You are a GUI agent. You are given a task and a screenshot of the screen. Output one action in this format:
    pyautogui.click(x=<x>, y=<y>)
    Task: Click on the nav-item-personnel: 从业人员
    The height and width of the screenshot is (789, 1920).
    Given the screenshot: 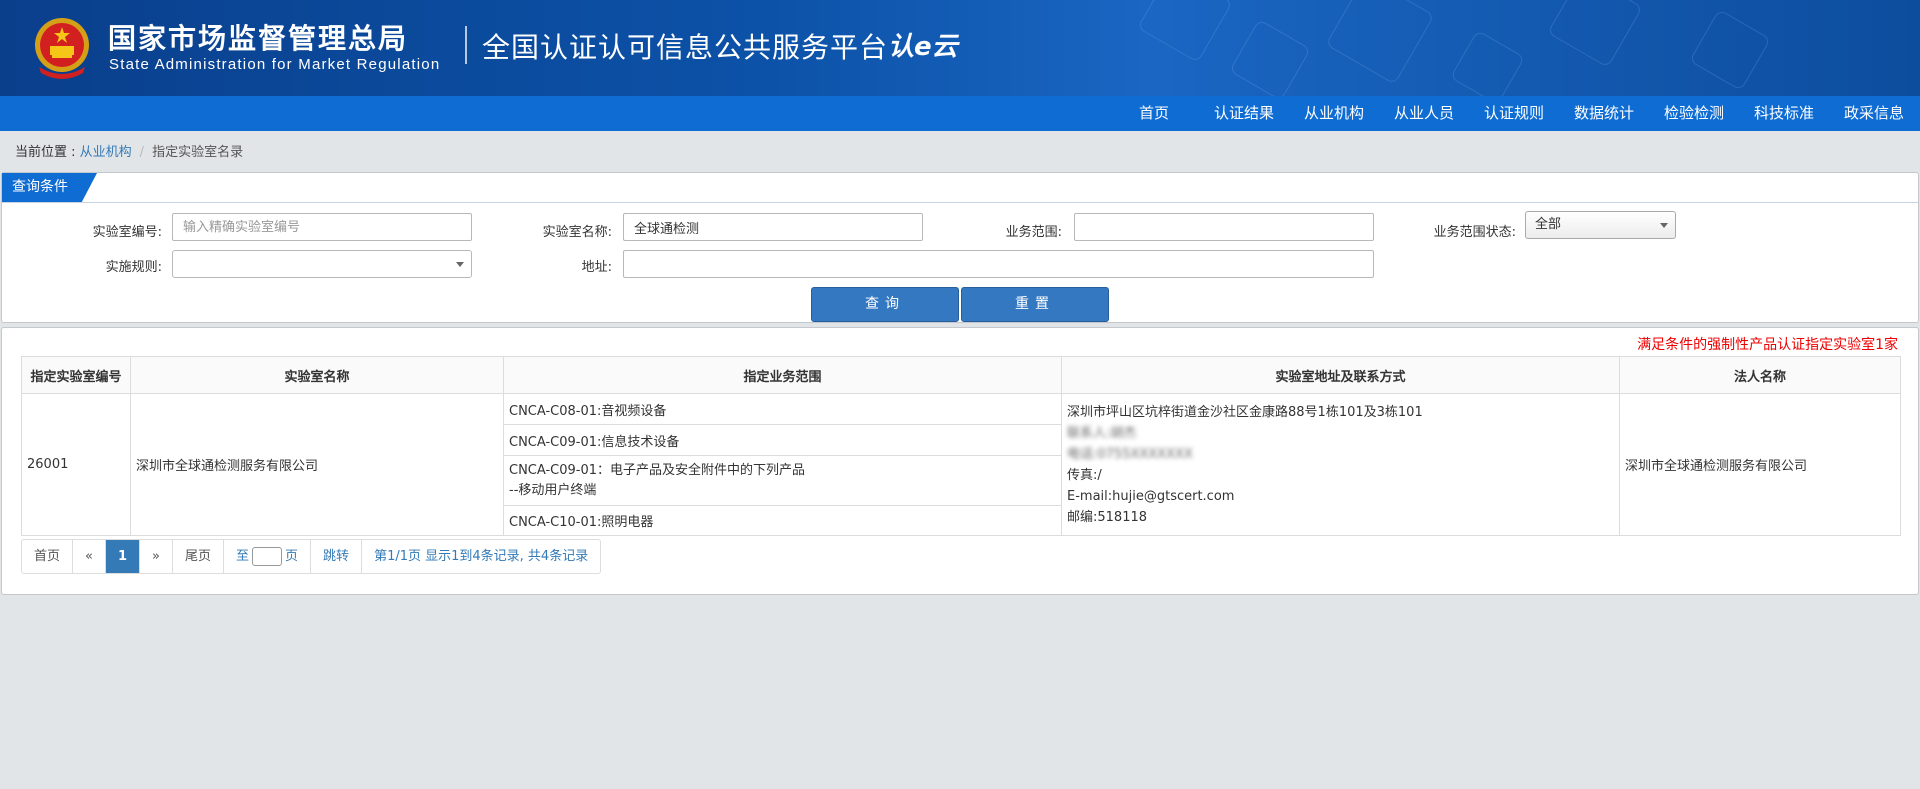 What is the action you would take?
    pyautogui.click(x=1424, y=113)
    